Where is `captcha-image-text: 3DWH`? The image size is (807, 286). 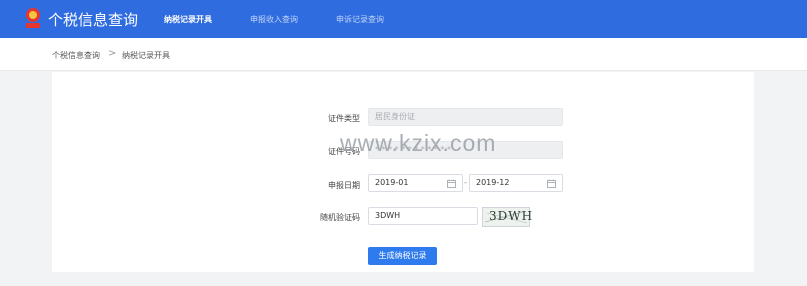 captcha-image-text: 3DWH is located at coordinates (511, 216).